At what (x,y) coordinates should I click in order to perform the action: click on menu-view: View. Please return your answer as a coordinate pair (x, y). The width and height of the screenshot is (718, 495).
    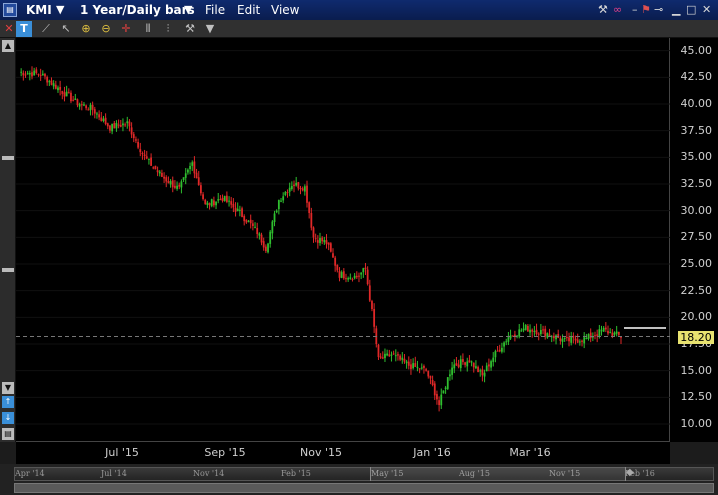
    Looking at the image, I should click on (285, 10).